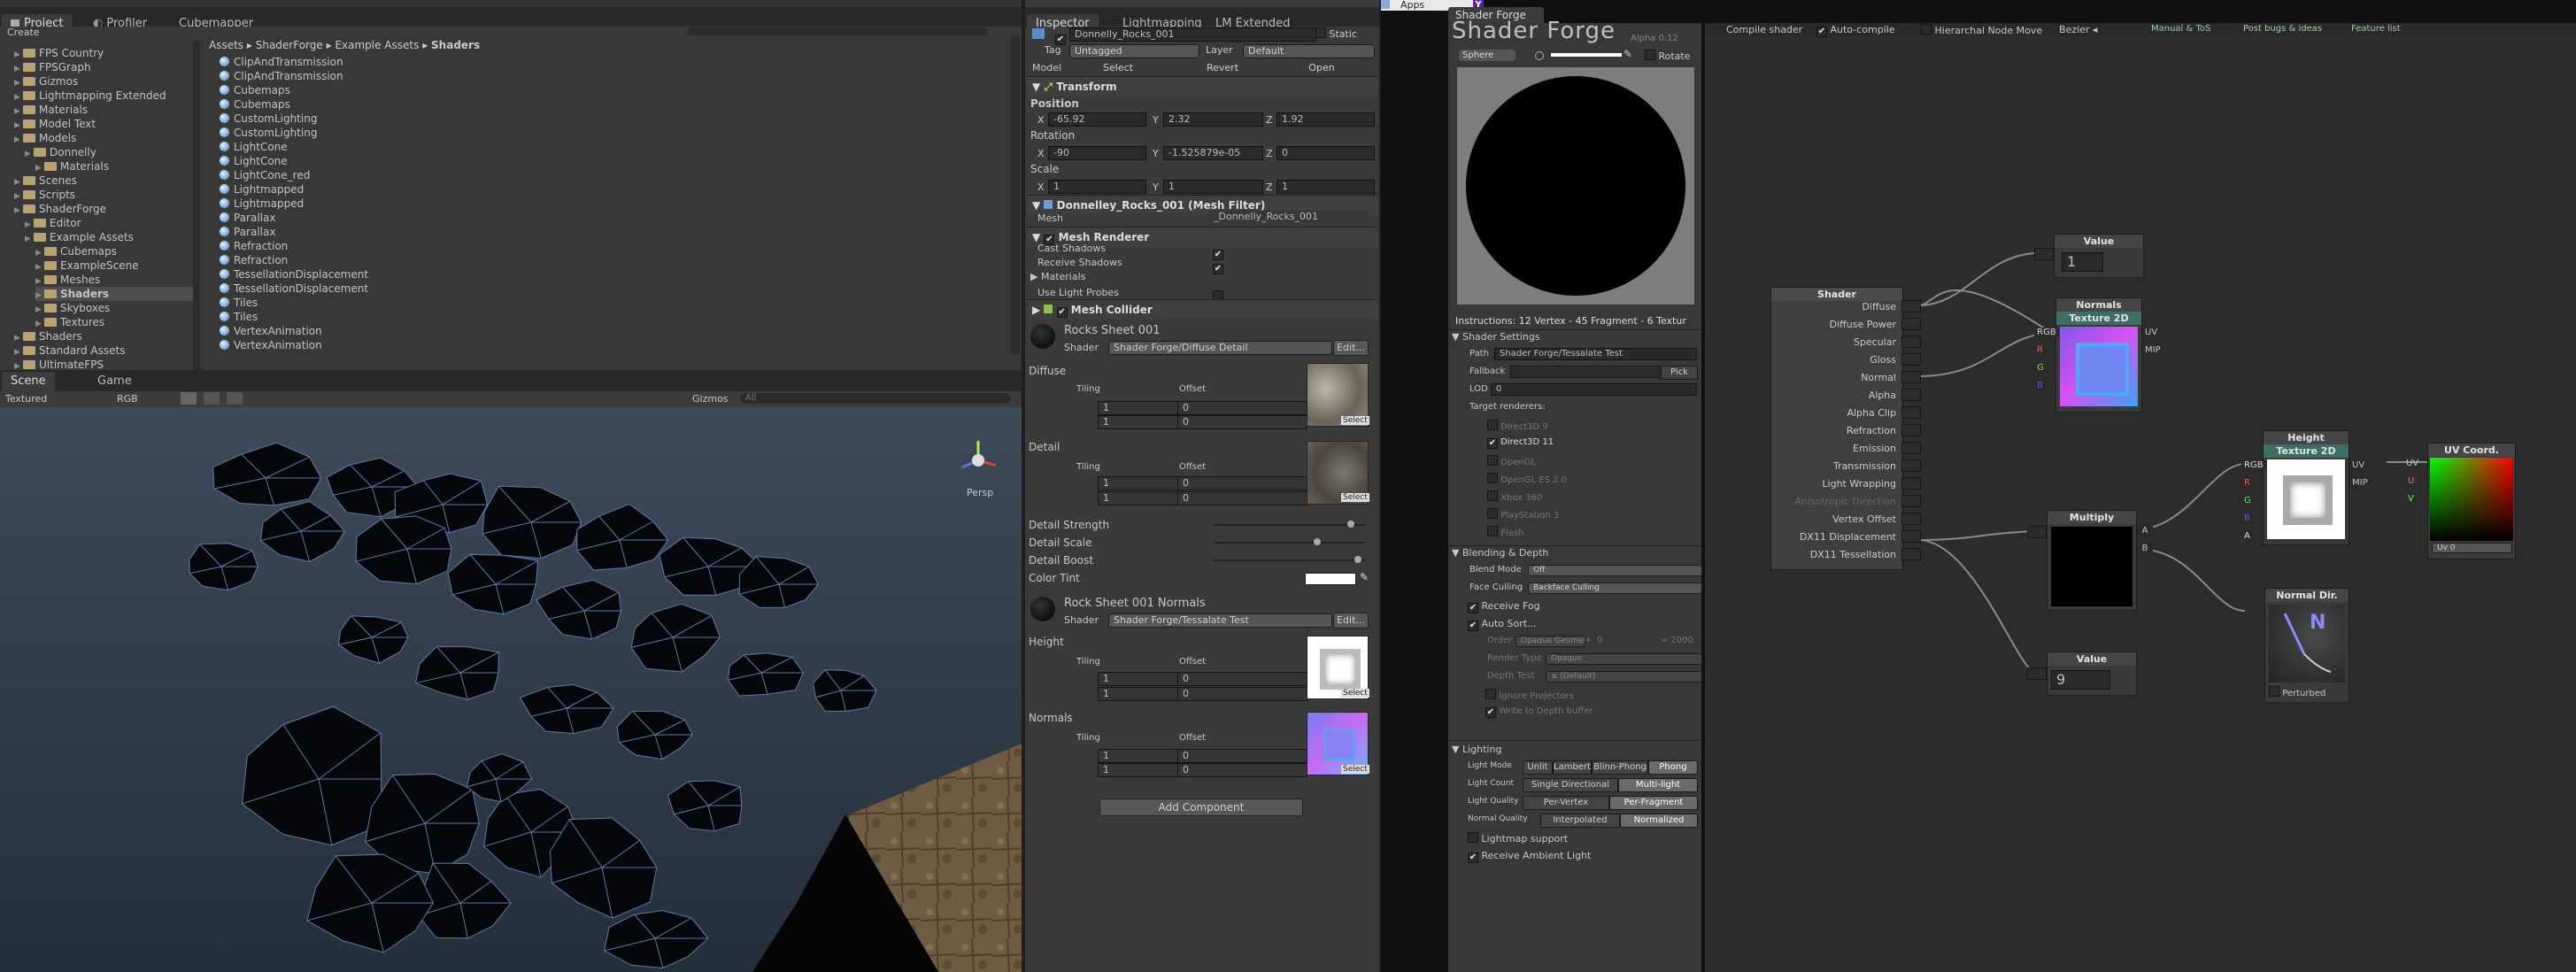  What do you see at coordinates (1213, 119) in the screenshot?
I see `position-y-field: 2.32` at bounding box center [1213, 119].